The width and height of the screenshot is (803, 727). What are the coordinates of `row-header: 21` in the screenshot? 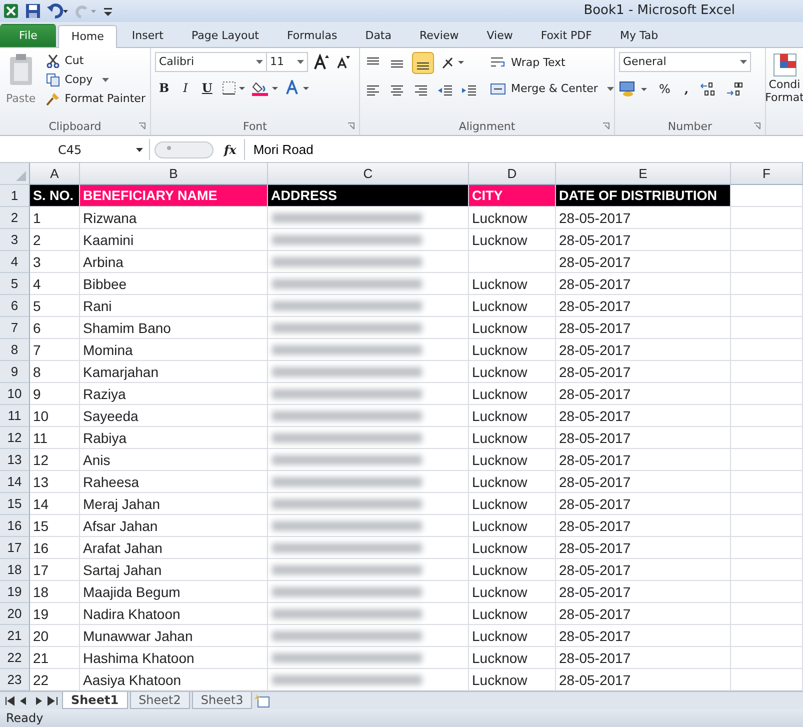 It's located at (15, 636).